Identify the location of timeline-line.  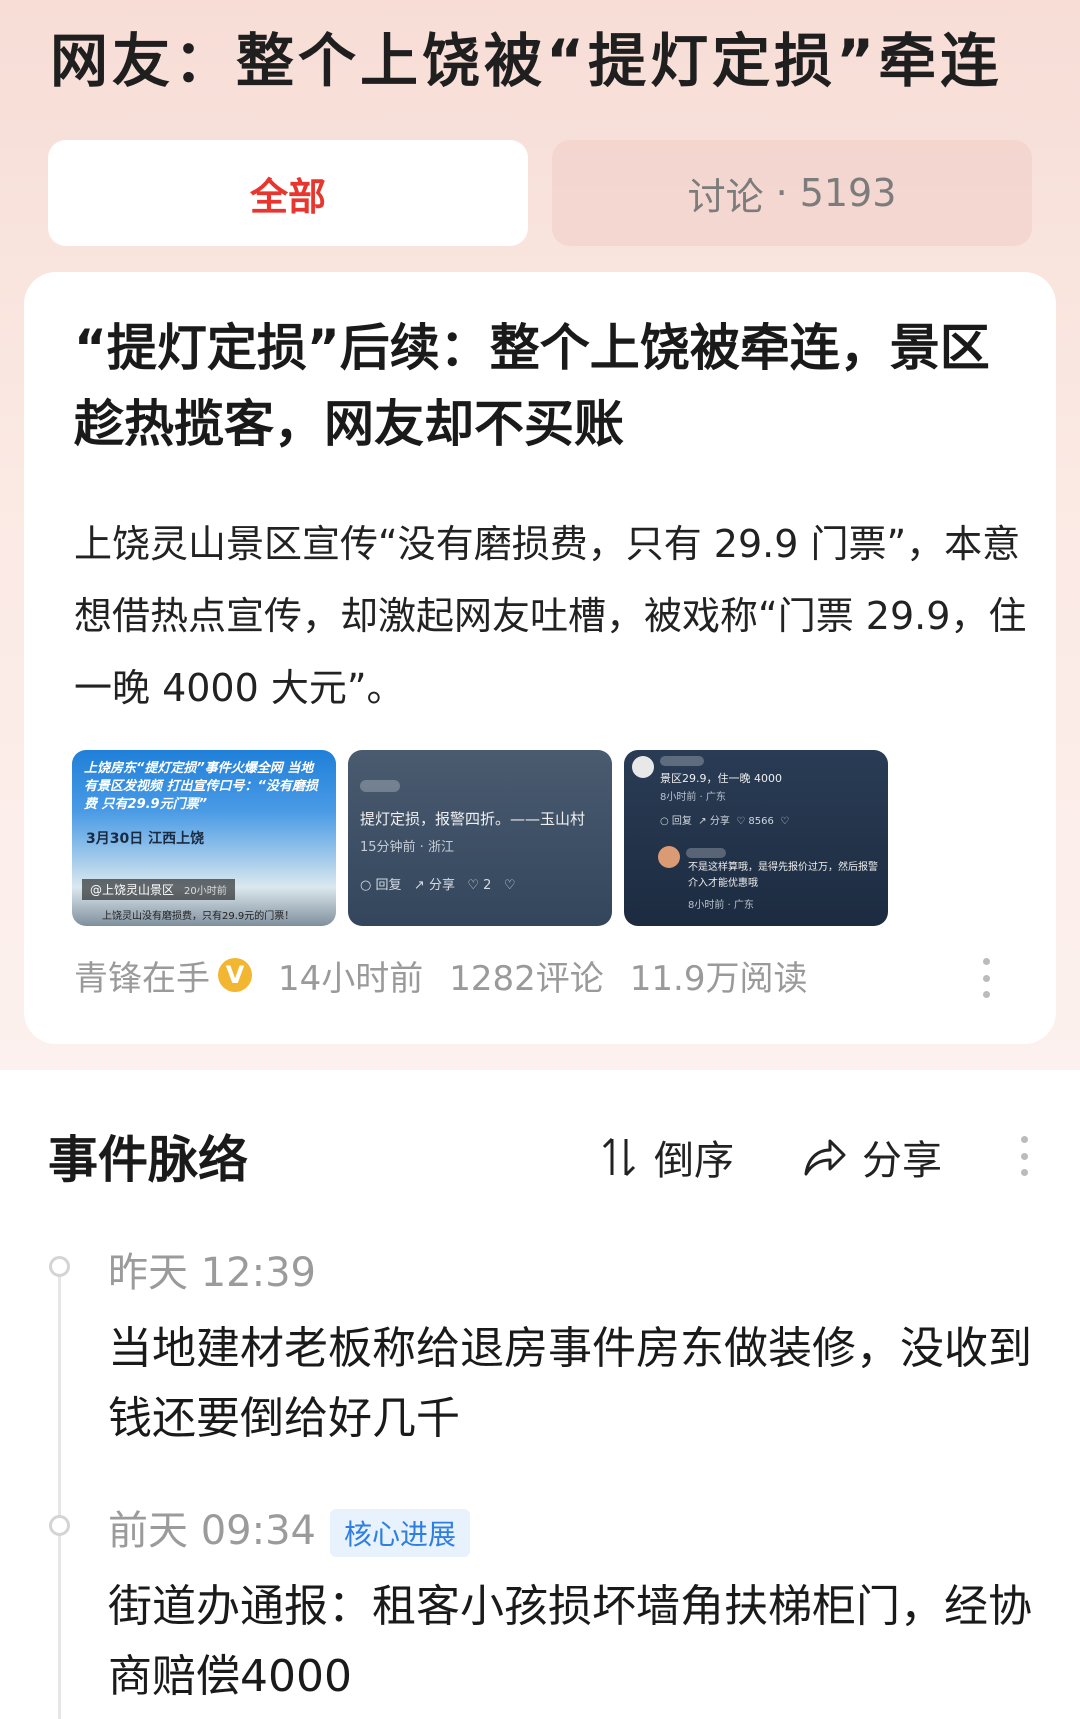
(59, 1491).